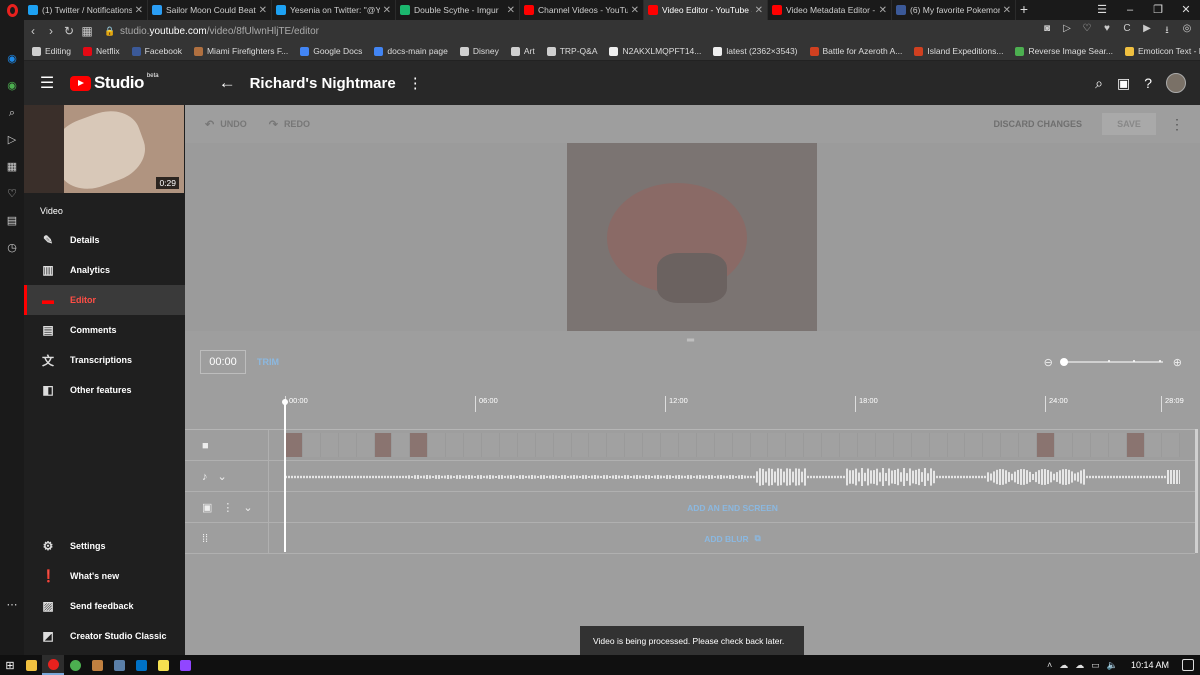 This screenshot has height=675, width=1200. What do you see at coordinates (571, 51) in the screenshot?
I see `bookmark-item: TRP-Q&A` at bounding box center [571, 51].